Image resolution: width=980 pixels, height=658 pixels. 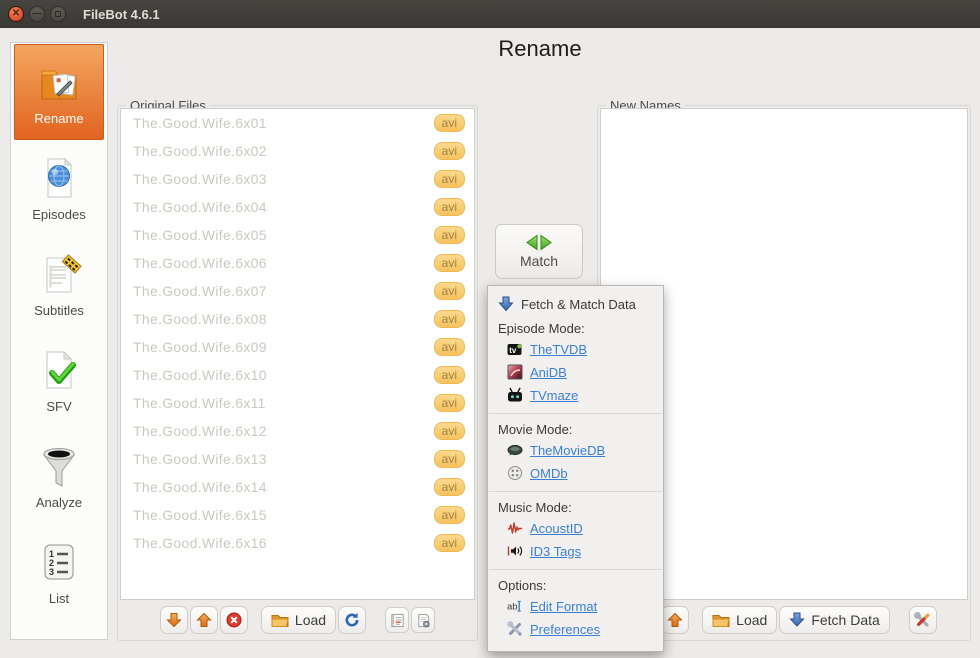 I want to click on file-name: The.Good.Wife.6x12, so click(x=200, y=431).